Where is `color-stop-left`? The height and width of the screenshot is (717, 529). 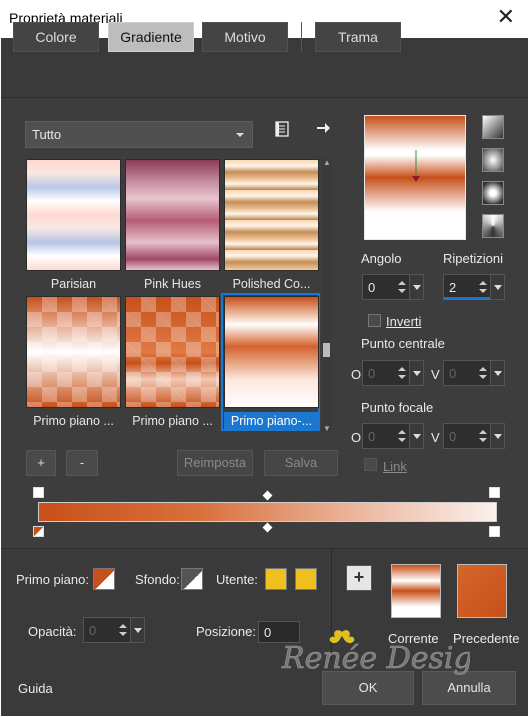 color-stop-left is located at coordinates (38, 531).